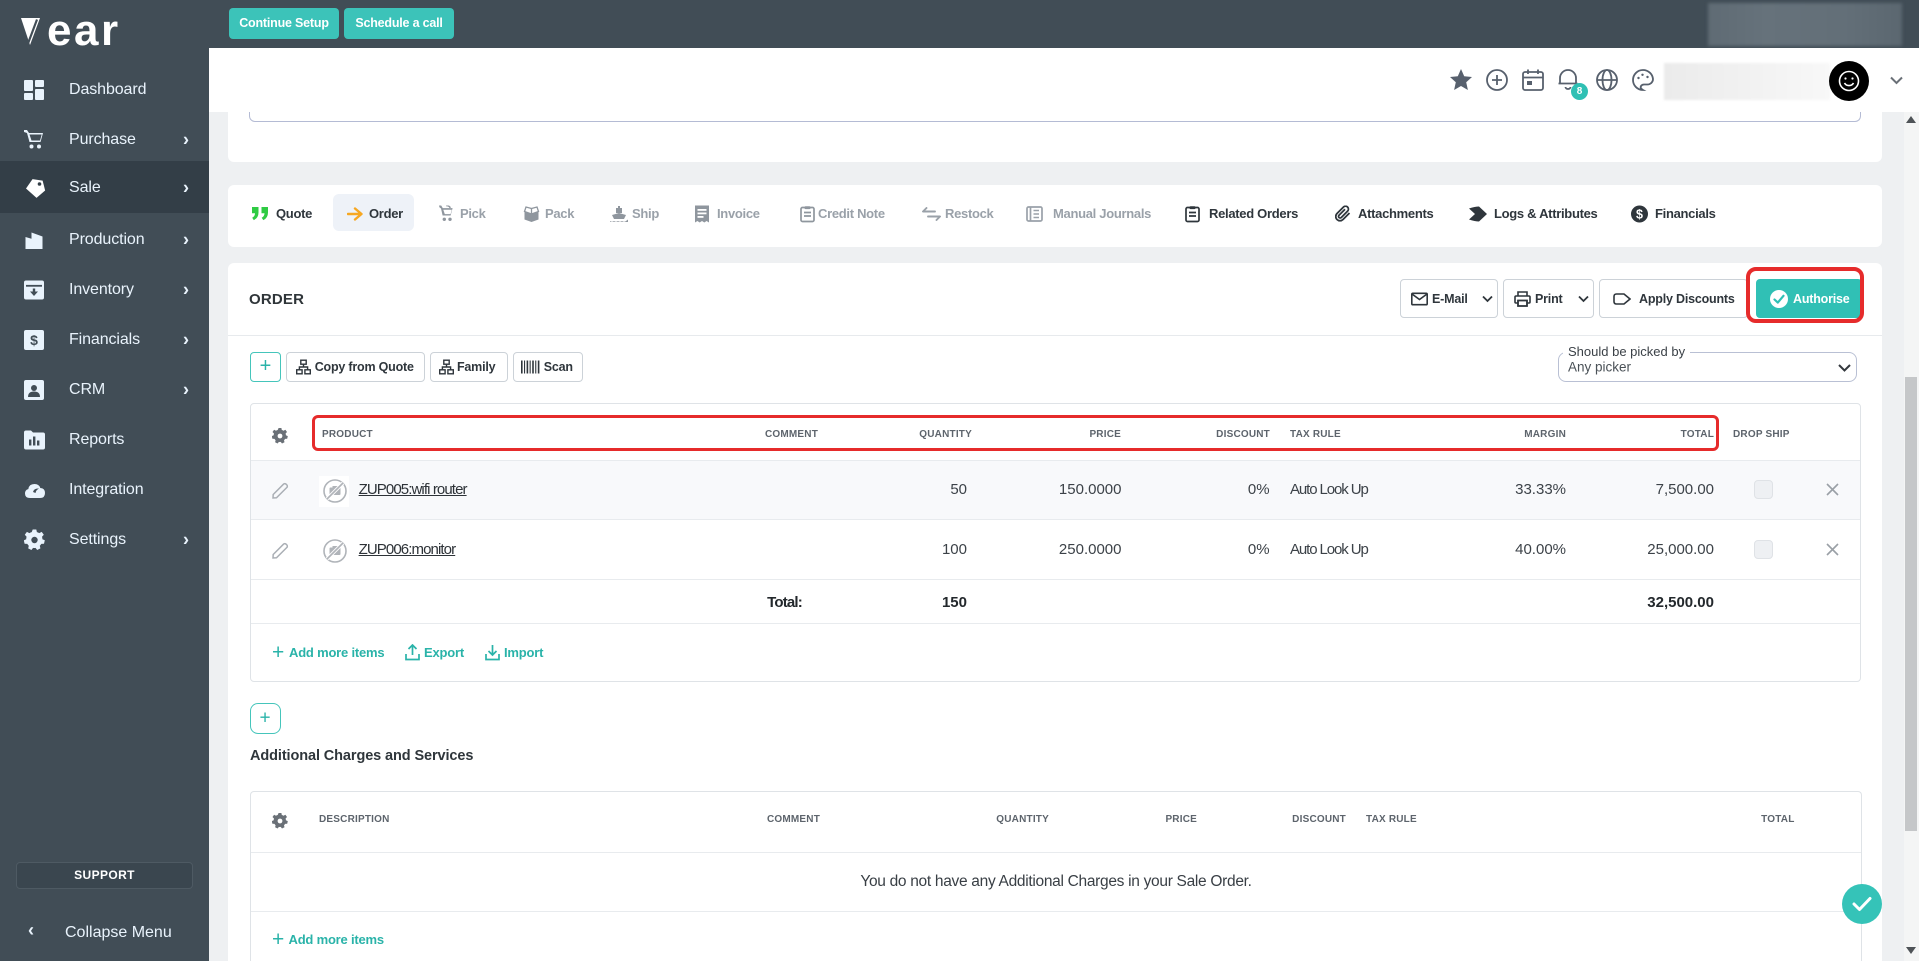 Image resolution: width=1919 pixels, height=961 pixels. What do you see at coordinates (84, 32) in the screenshot?
I see `svg-text: ear` at bounding box center [84, 32].